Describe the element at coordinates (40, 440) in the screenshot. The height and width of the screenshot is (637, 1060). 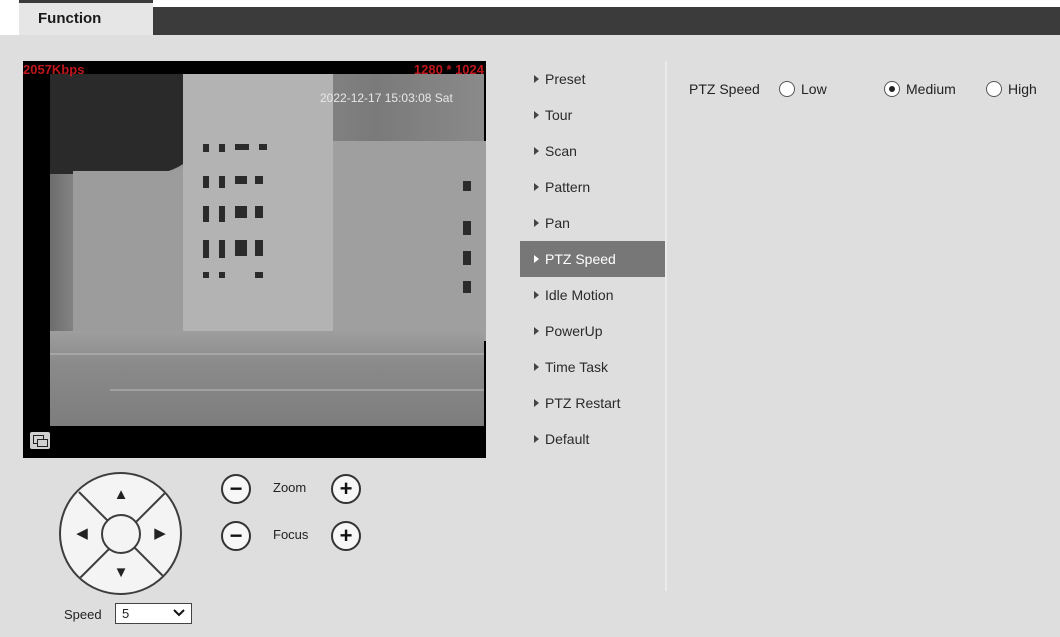
I see `window-mode-icon` at that location.